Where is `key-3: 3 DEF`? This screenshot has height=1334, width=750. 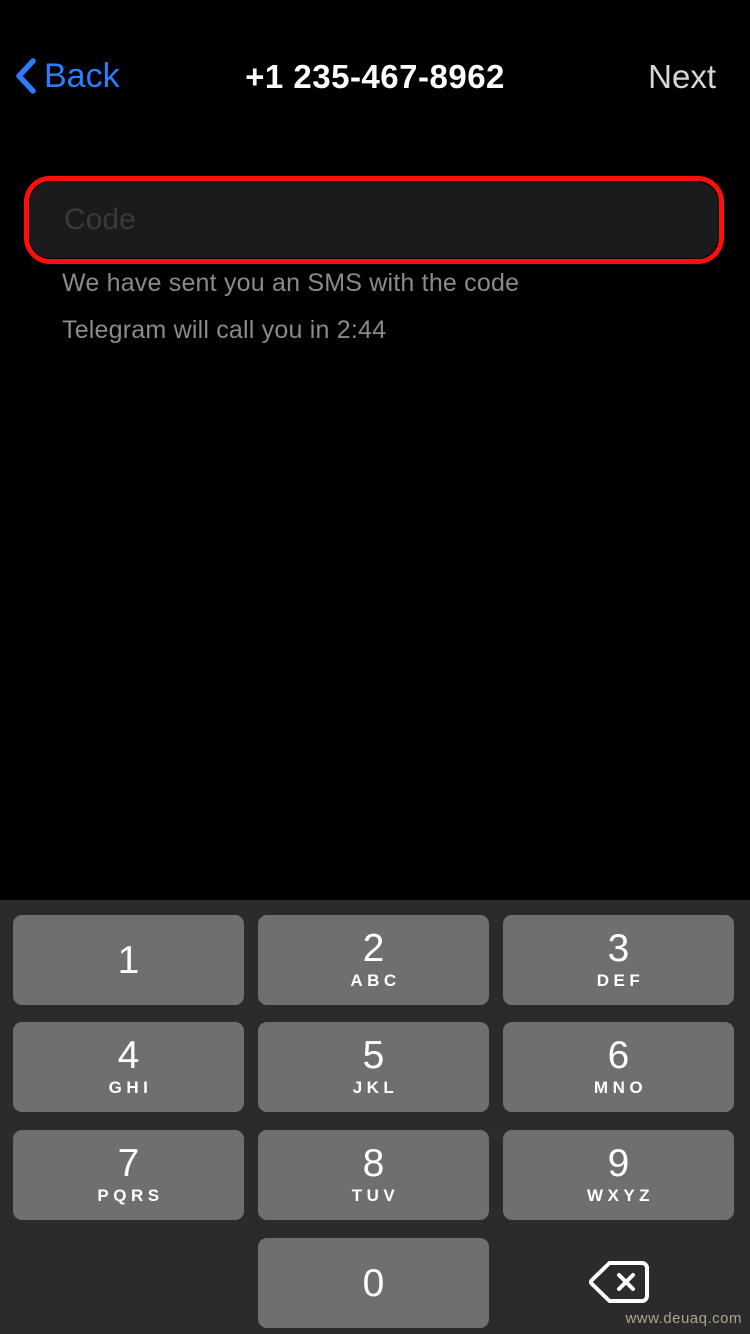
key-3: 3 DEF is located at coordinates (618, 960).